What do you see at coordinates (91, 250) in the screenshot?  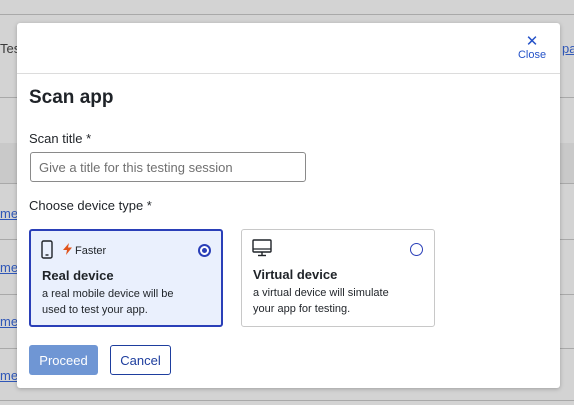 I see `faster-badge-label: Faster` at bounding box center [91, 250].